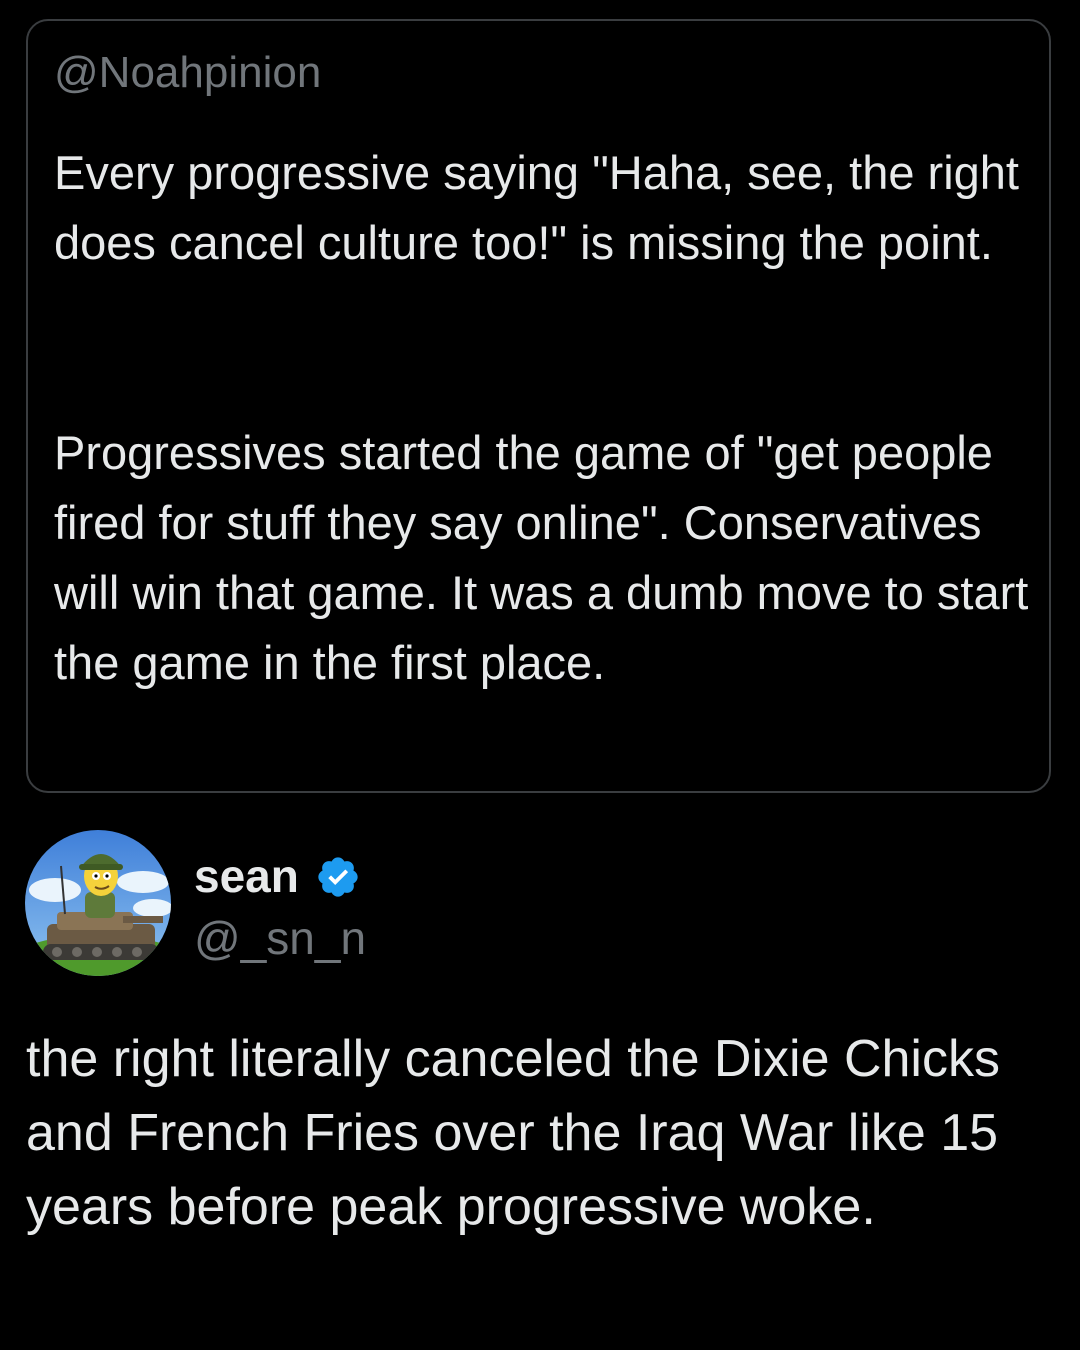  Describe the element at coordinates (246, 876) in the screenshot. I see `author-name: sean` at that location.